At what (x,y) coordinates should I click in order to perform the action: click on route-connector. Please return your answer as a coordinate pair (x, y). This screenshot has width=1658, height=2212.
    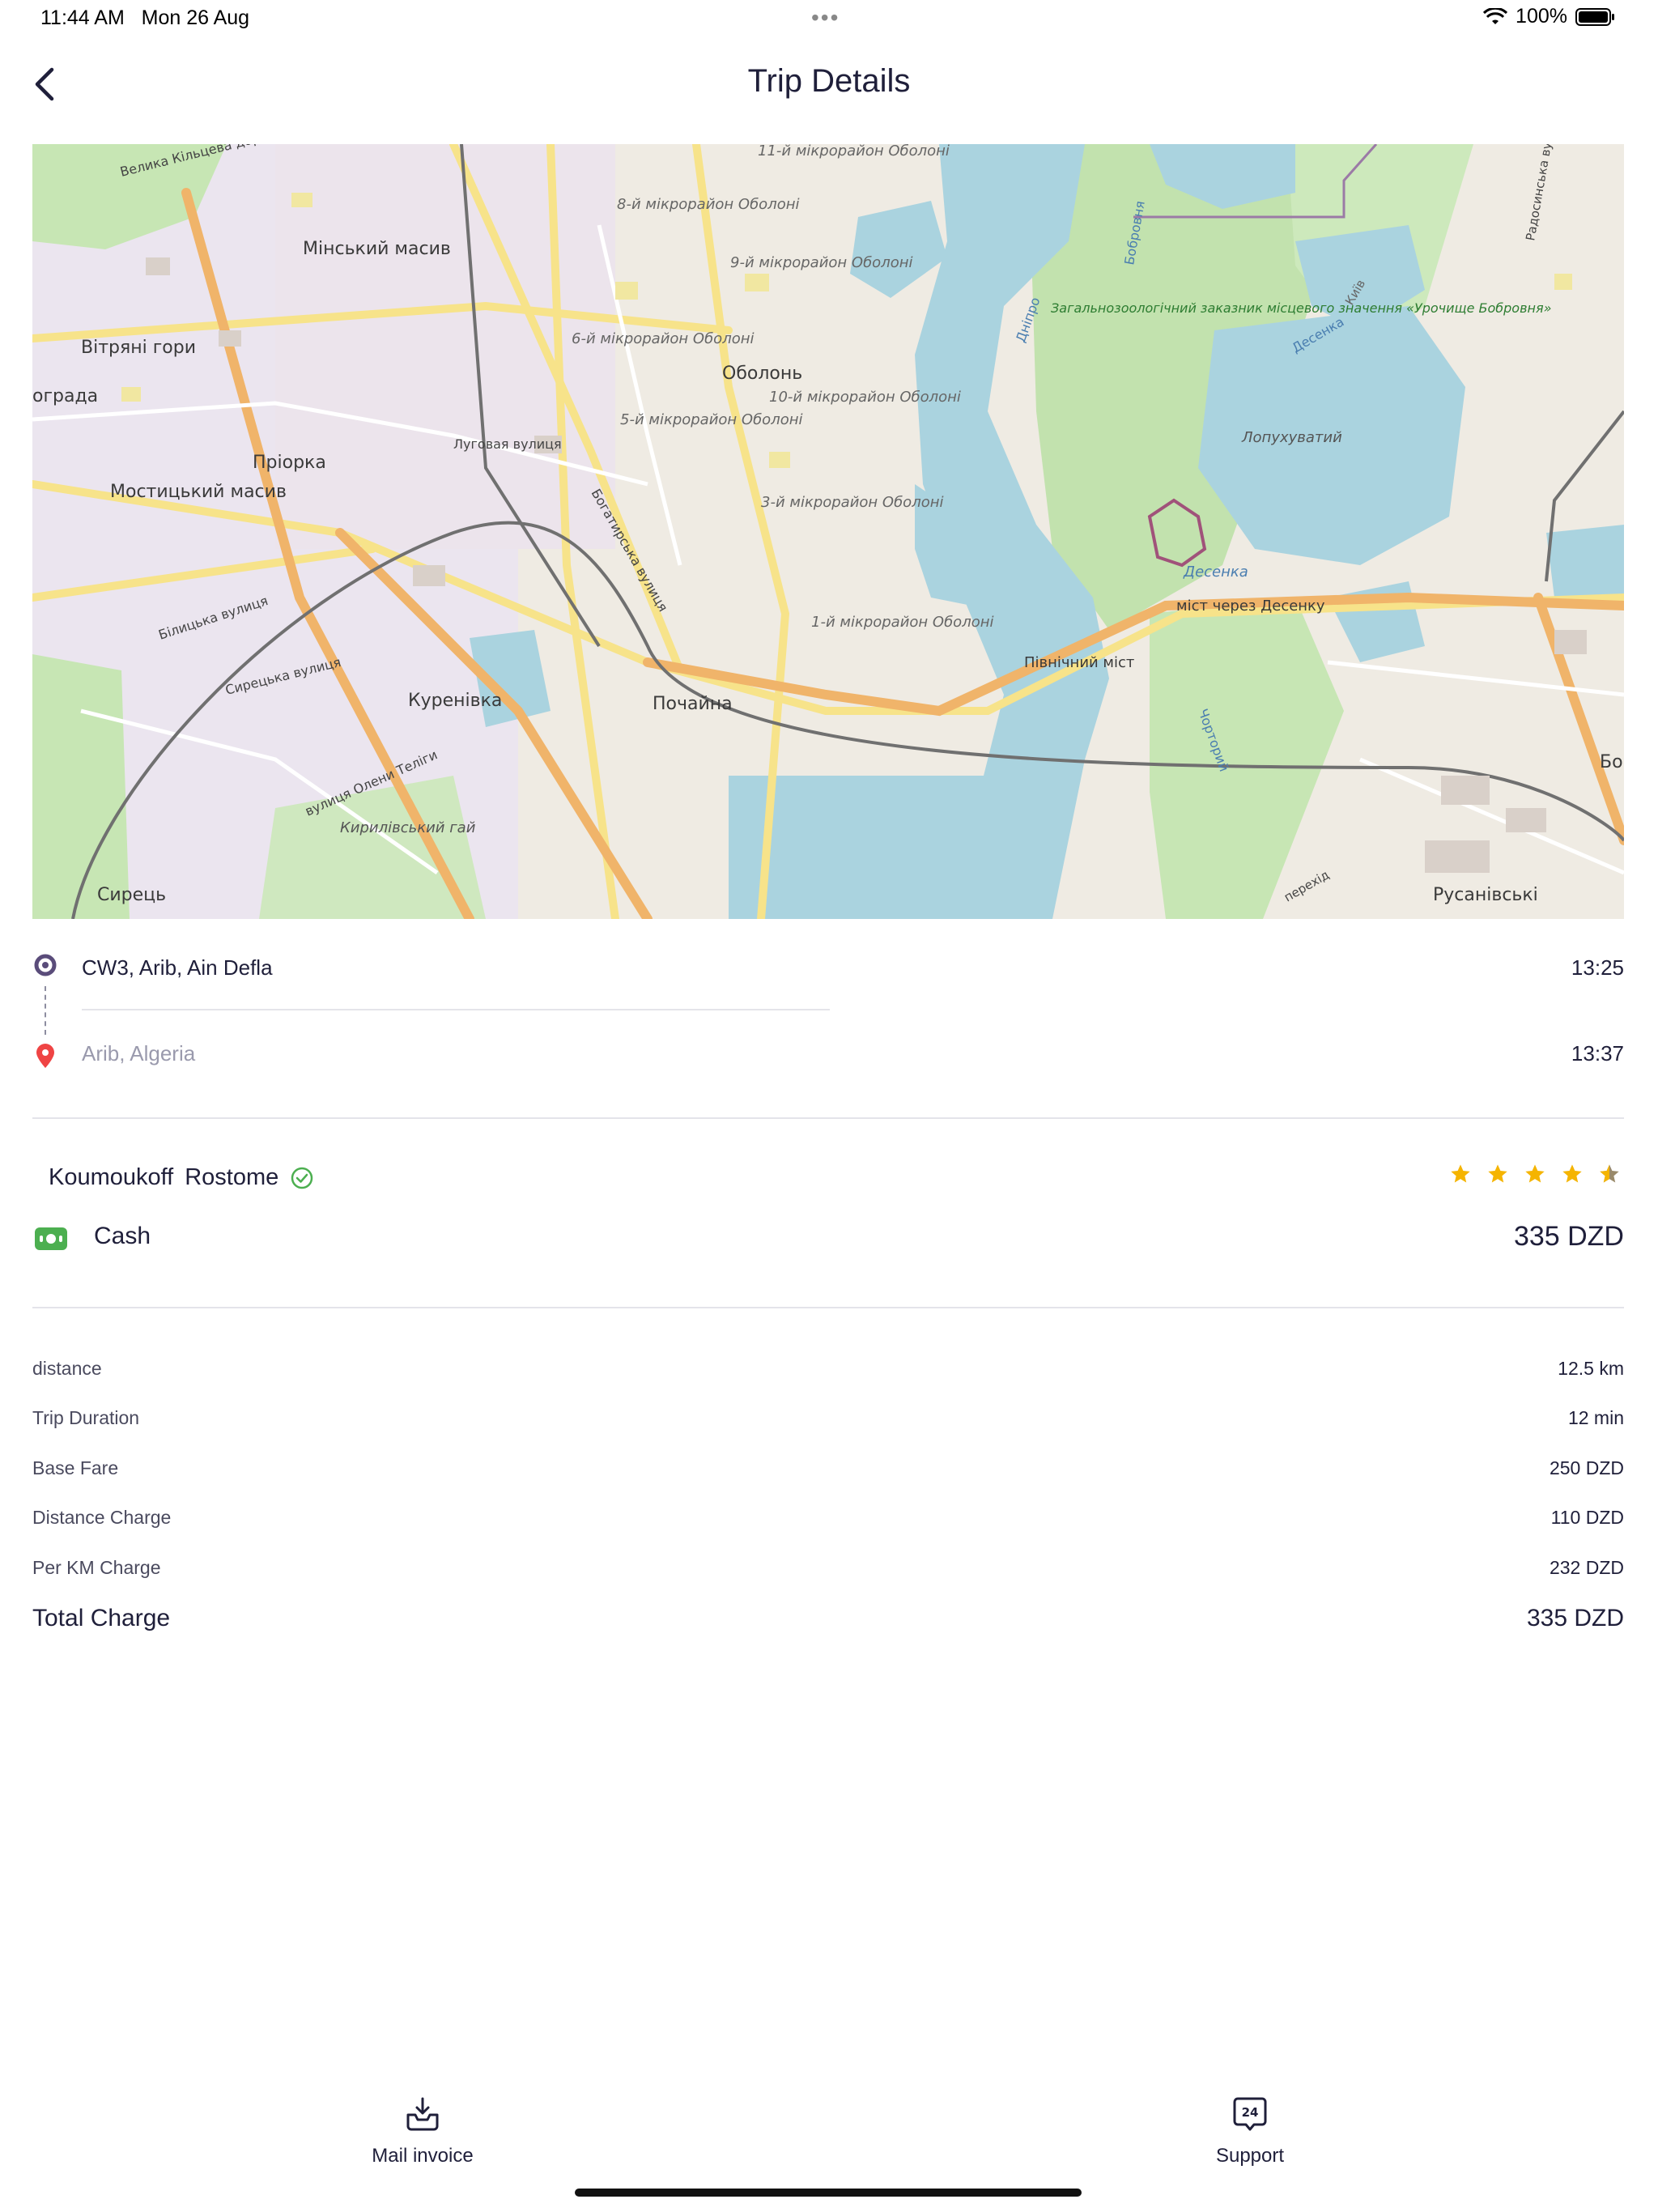
    Looking at the image, I should click on (45, 1011).